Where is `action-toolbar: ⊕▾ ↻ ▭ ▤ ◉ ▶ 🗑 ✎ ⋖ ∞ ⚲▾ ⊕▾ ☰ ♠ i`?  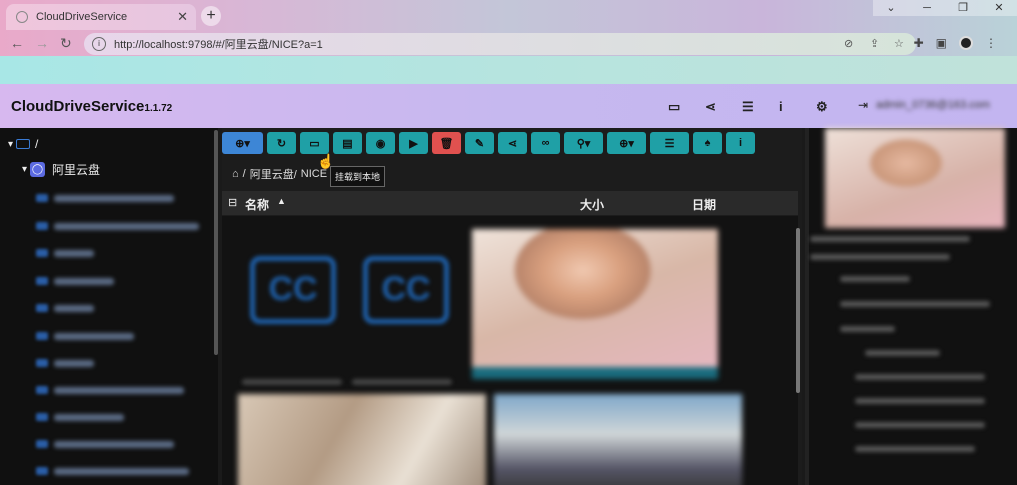 action-toolbar: ⊕▾ ↻ ▭ ▤ ◉ ▶ 🗑 ✎ ⋖ ∞ ⚲▾ ⊕▾ ☰ ♠ i is located at coordinates (488, 143).